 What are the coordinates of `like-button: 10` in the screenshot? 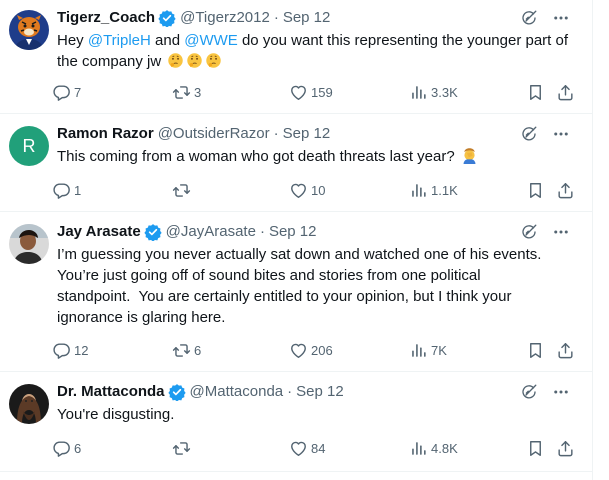 It's located at (307, 190).